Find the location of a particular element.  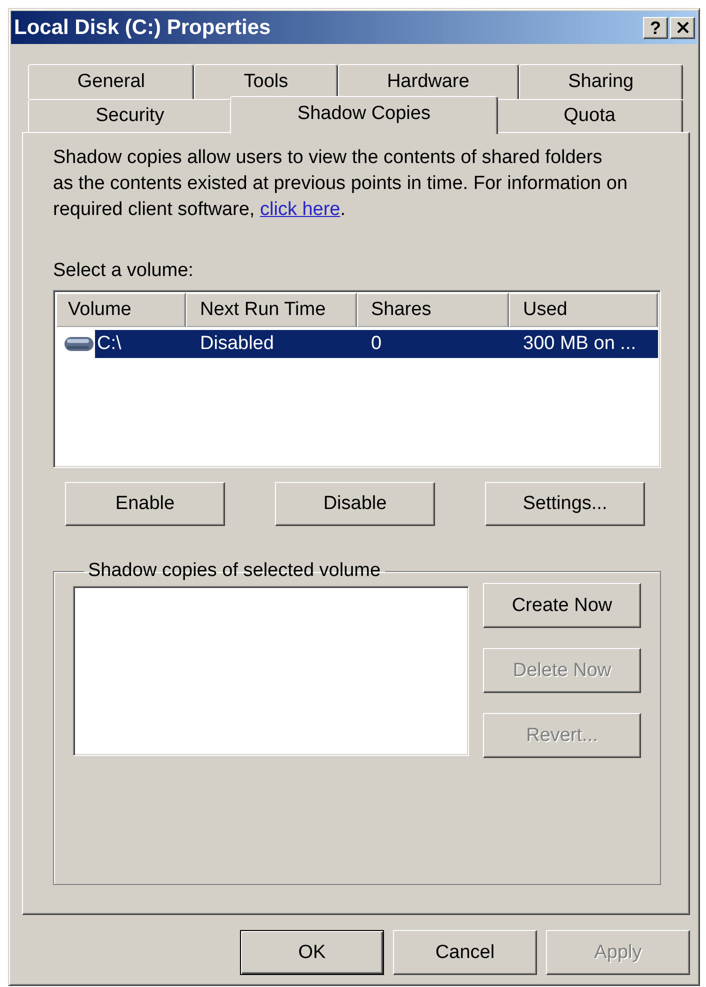

help-button: ? is located at coordinates (655, 27).